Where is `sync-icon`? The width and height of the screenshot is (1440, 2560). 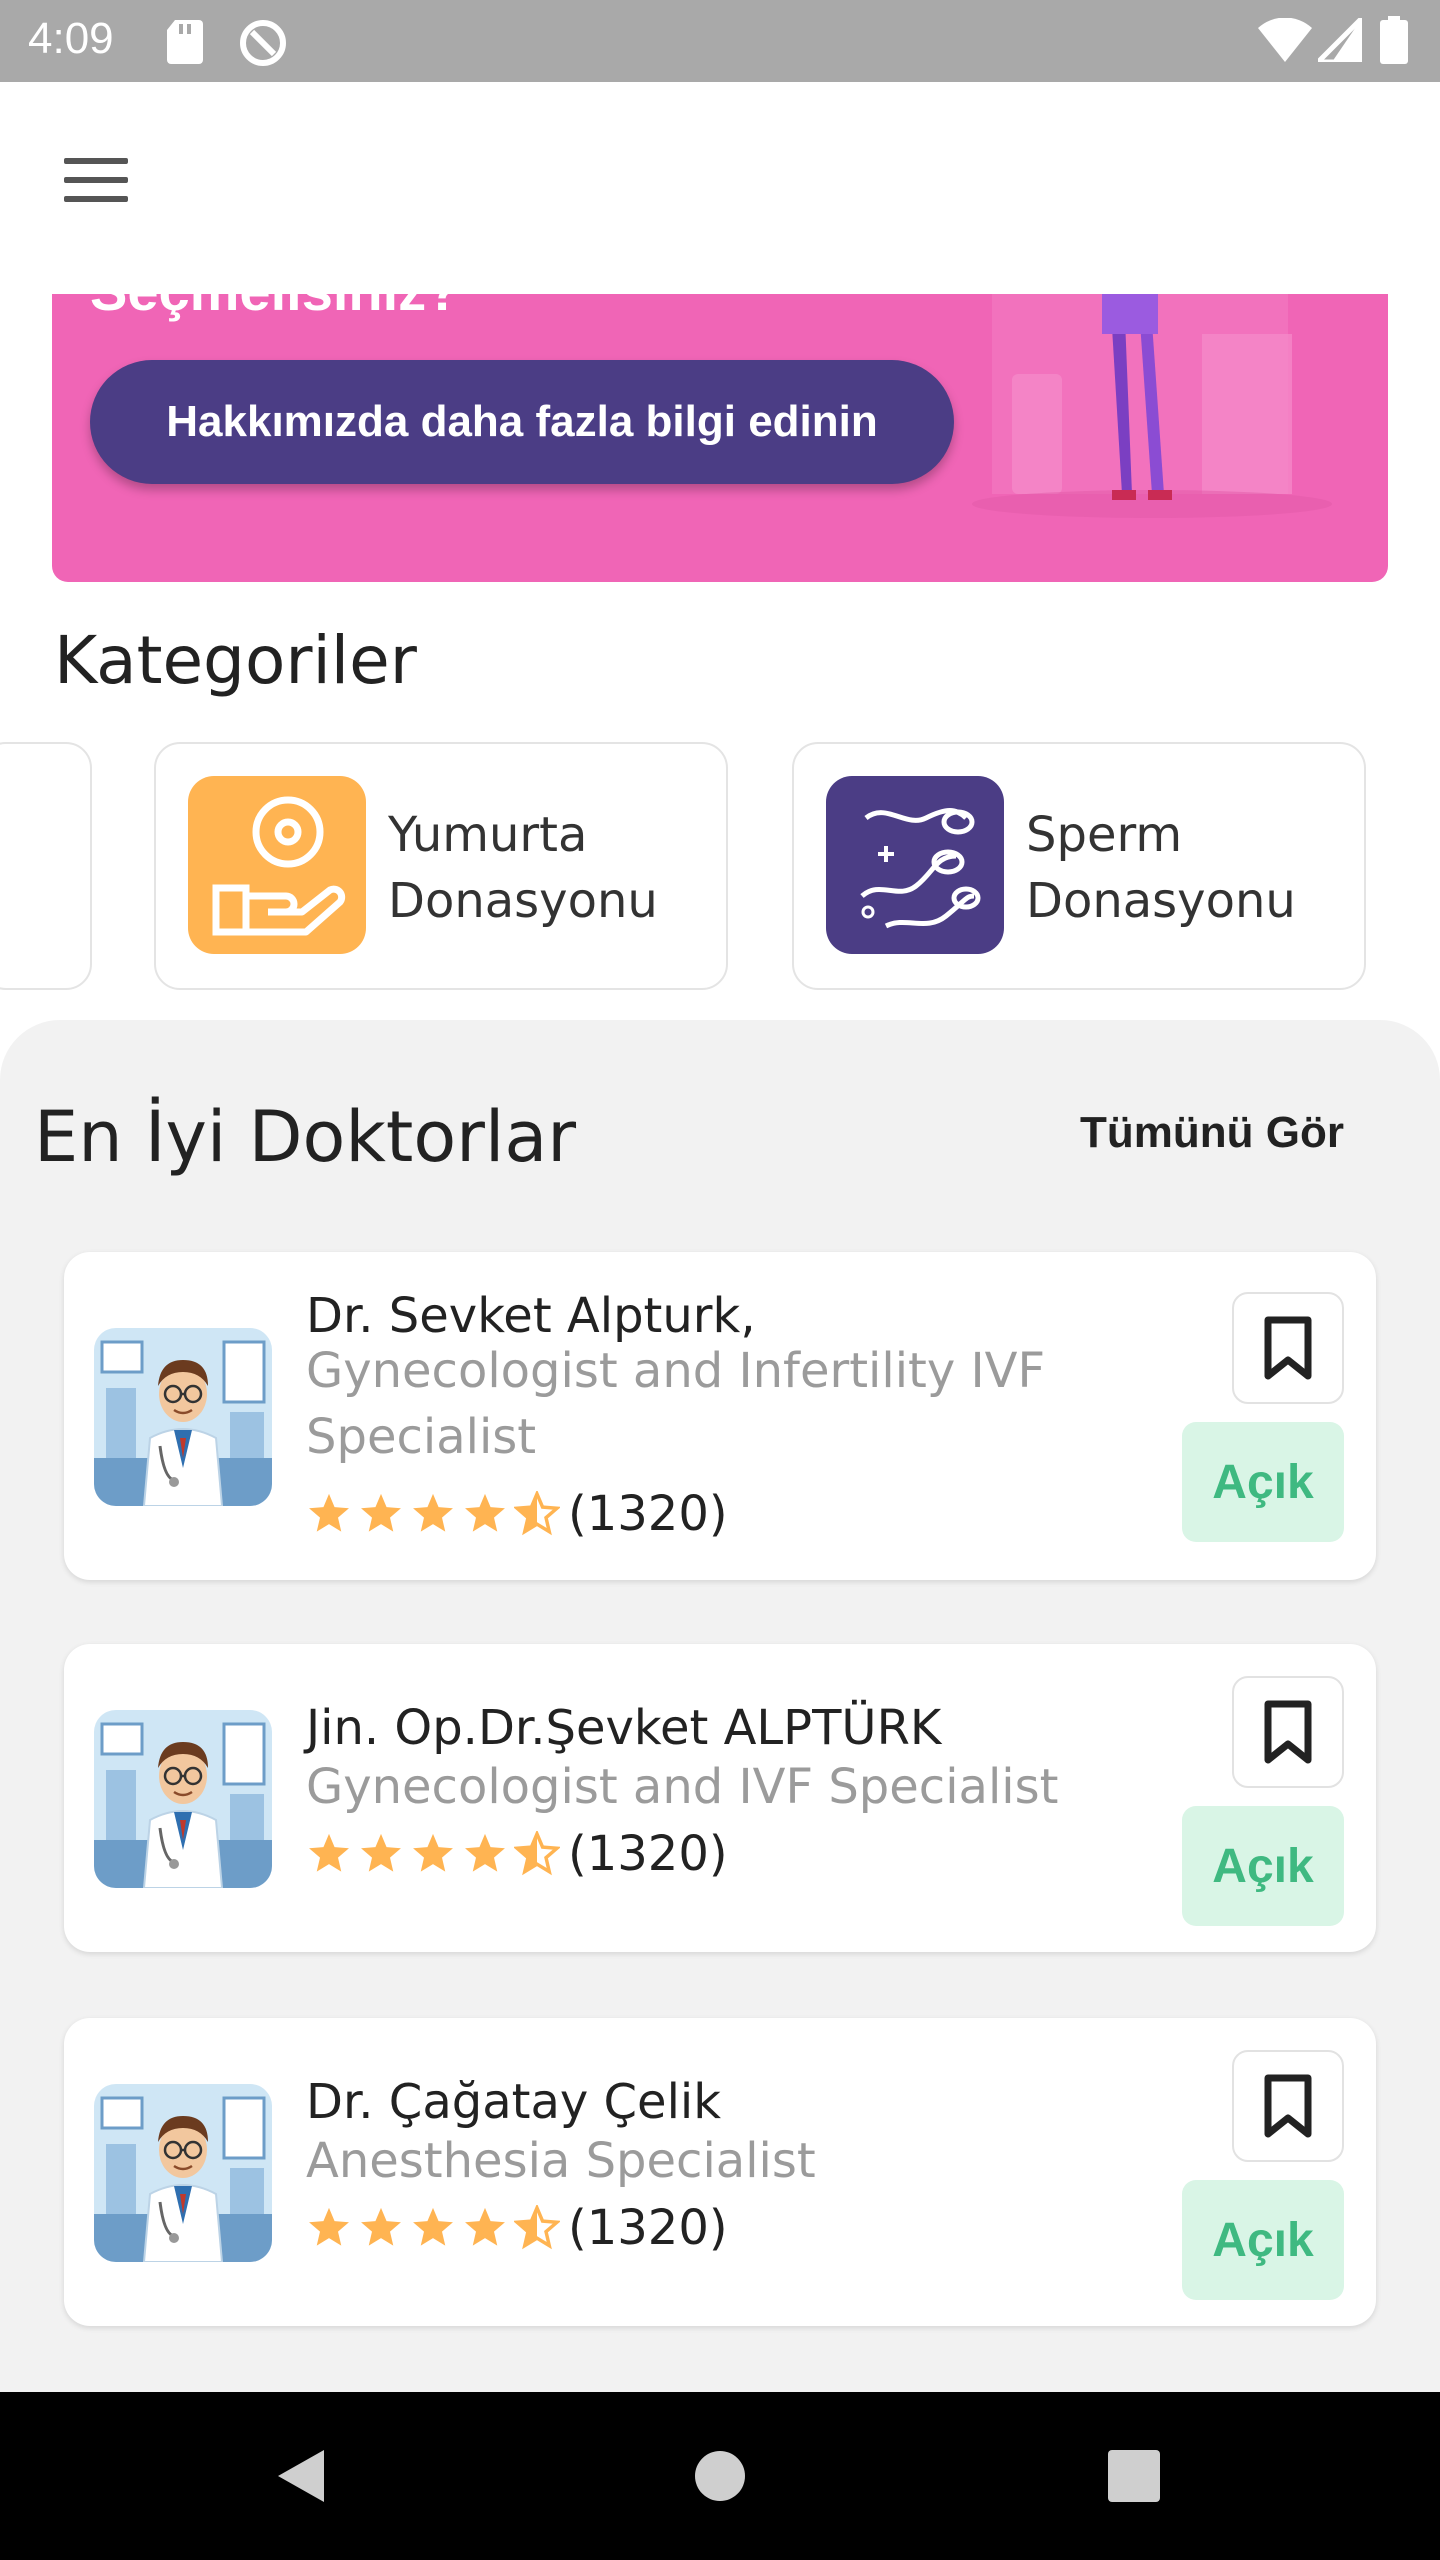
sync-icon is located at coordinates (263, 45).